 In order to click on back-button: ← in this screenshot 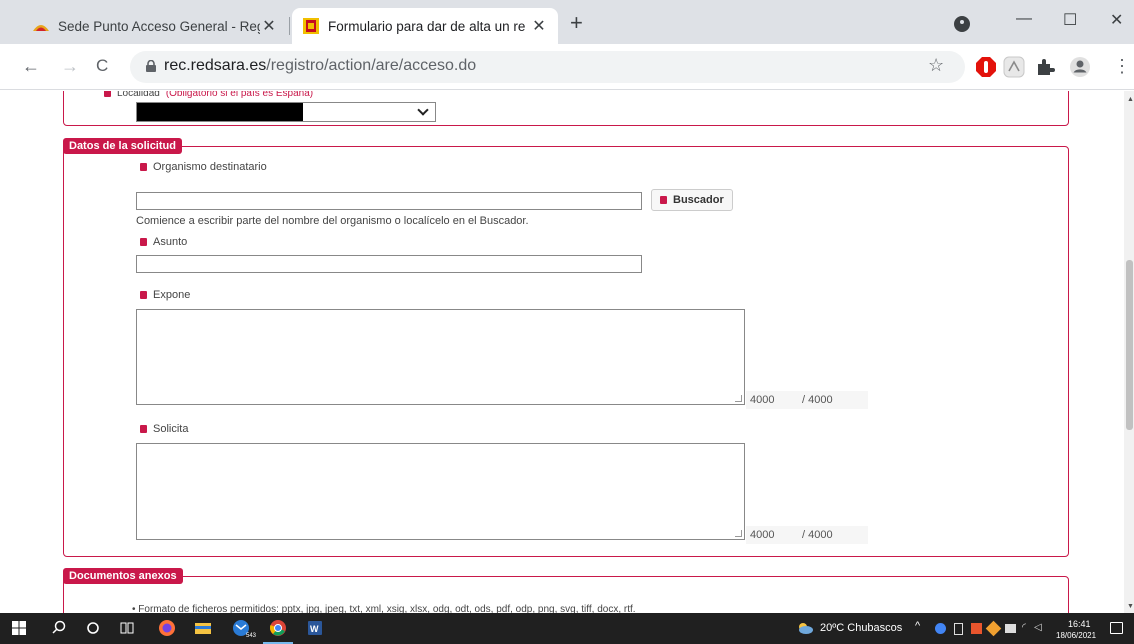, I will do `click(31, 66)`.